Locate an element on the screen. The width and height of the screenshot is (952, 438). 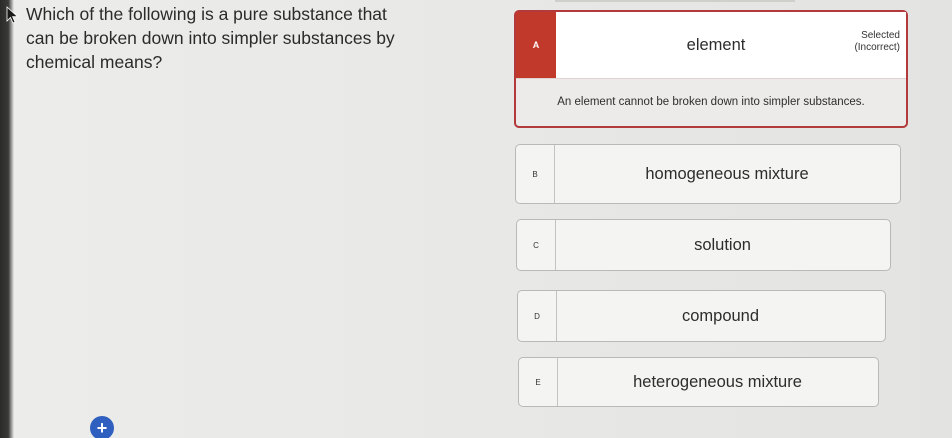
answer-option-c: C solution is located at coordinates (703, 245).